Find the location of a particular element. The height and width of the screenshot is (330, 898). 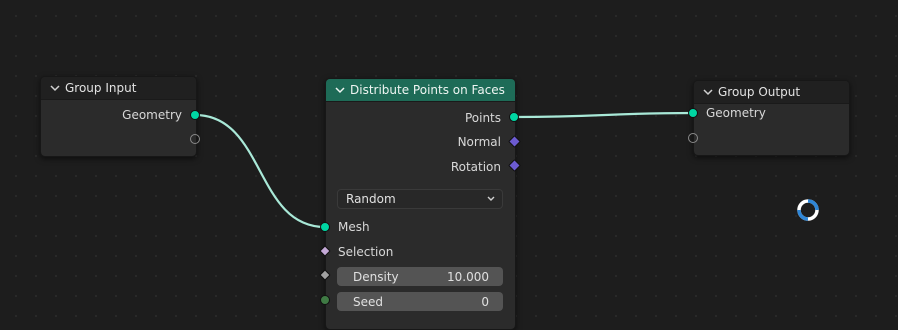

selection-input-label: Selection is located at coordinates (366, 252).